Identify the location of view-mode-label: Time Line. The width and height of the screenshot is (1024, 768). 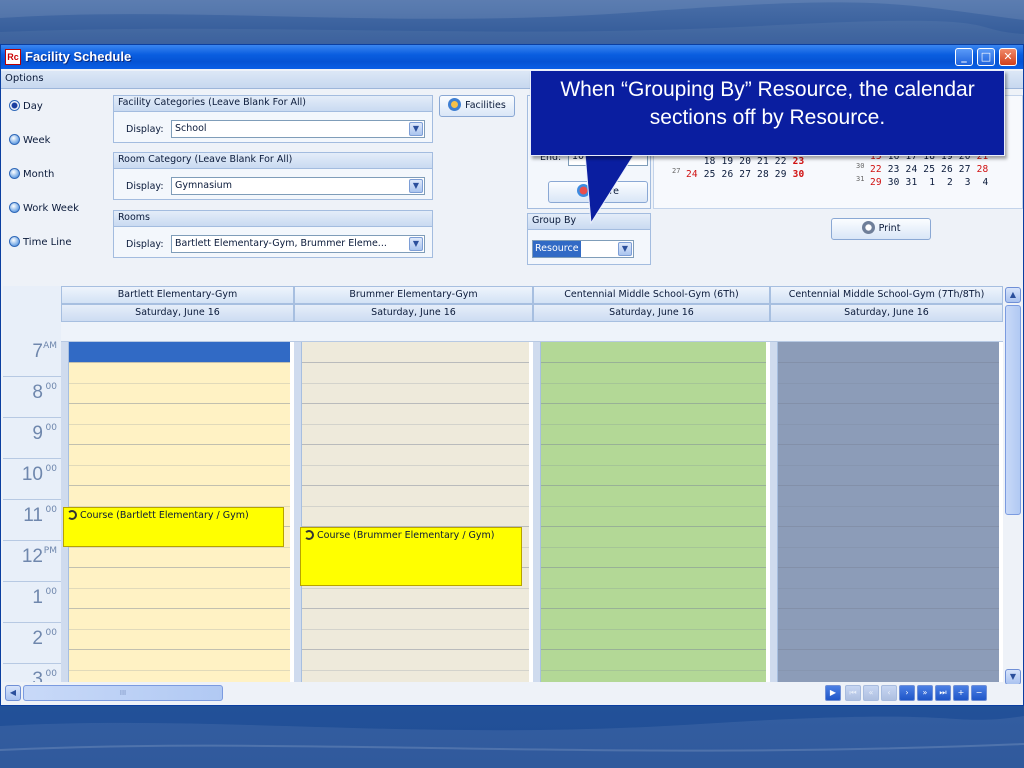
(47, 242).